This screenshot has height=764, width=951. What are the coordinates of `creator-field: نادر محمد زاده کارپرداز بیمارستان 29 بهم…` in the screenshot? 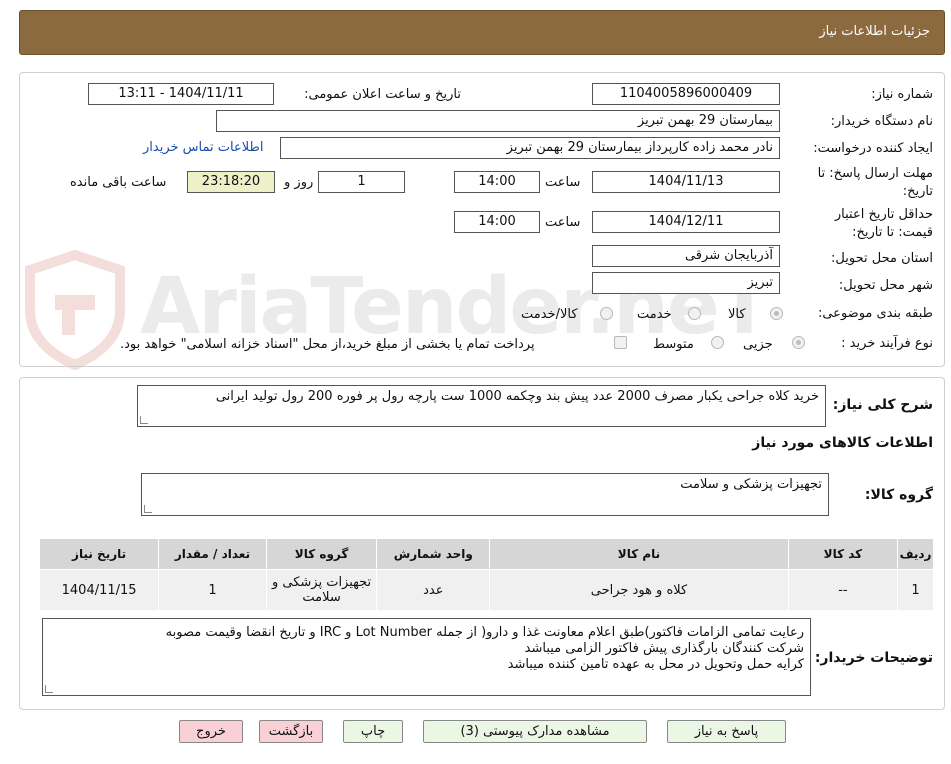 It's located at (530, 148).